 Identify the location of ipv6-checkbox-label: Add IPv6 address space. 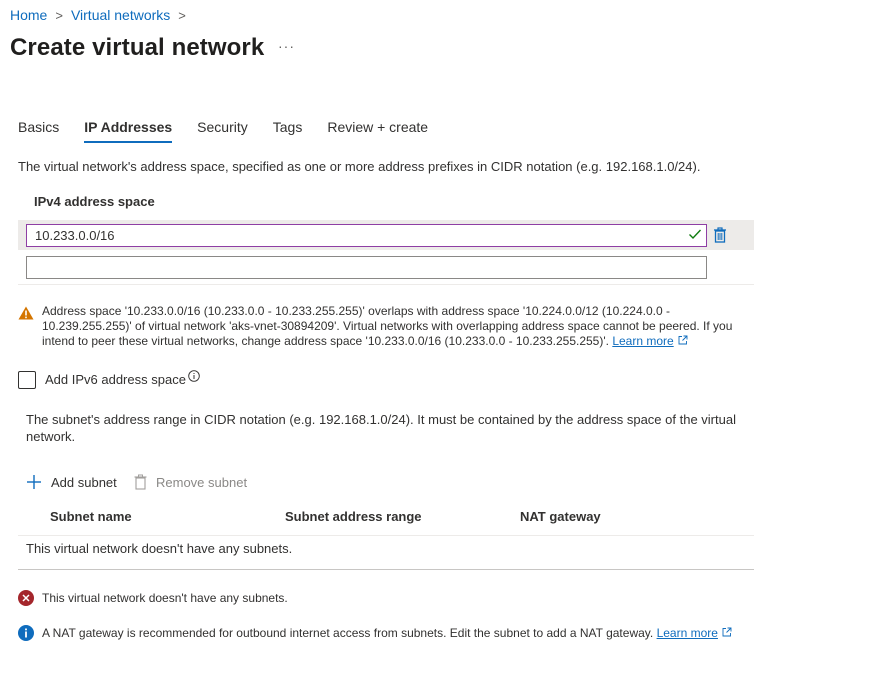
(115, 379).